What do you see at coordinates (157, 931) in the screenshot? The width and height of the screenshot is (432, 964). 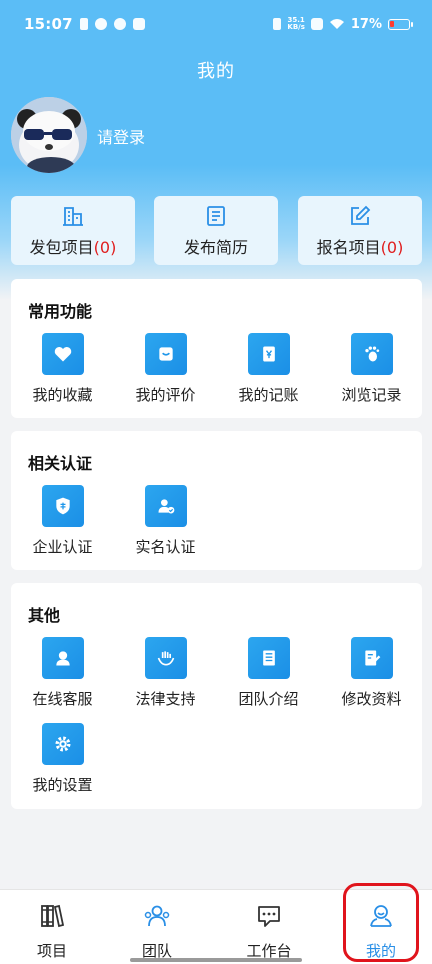 I see `nav-item-team: 团队` at bounding box center [157, 931].